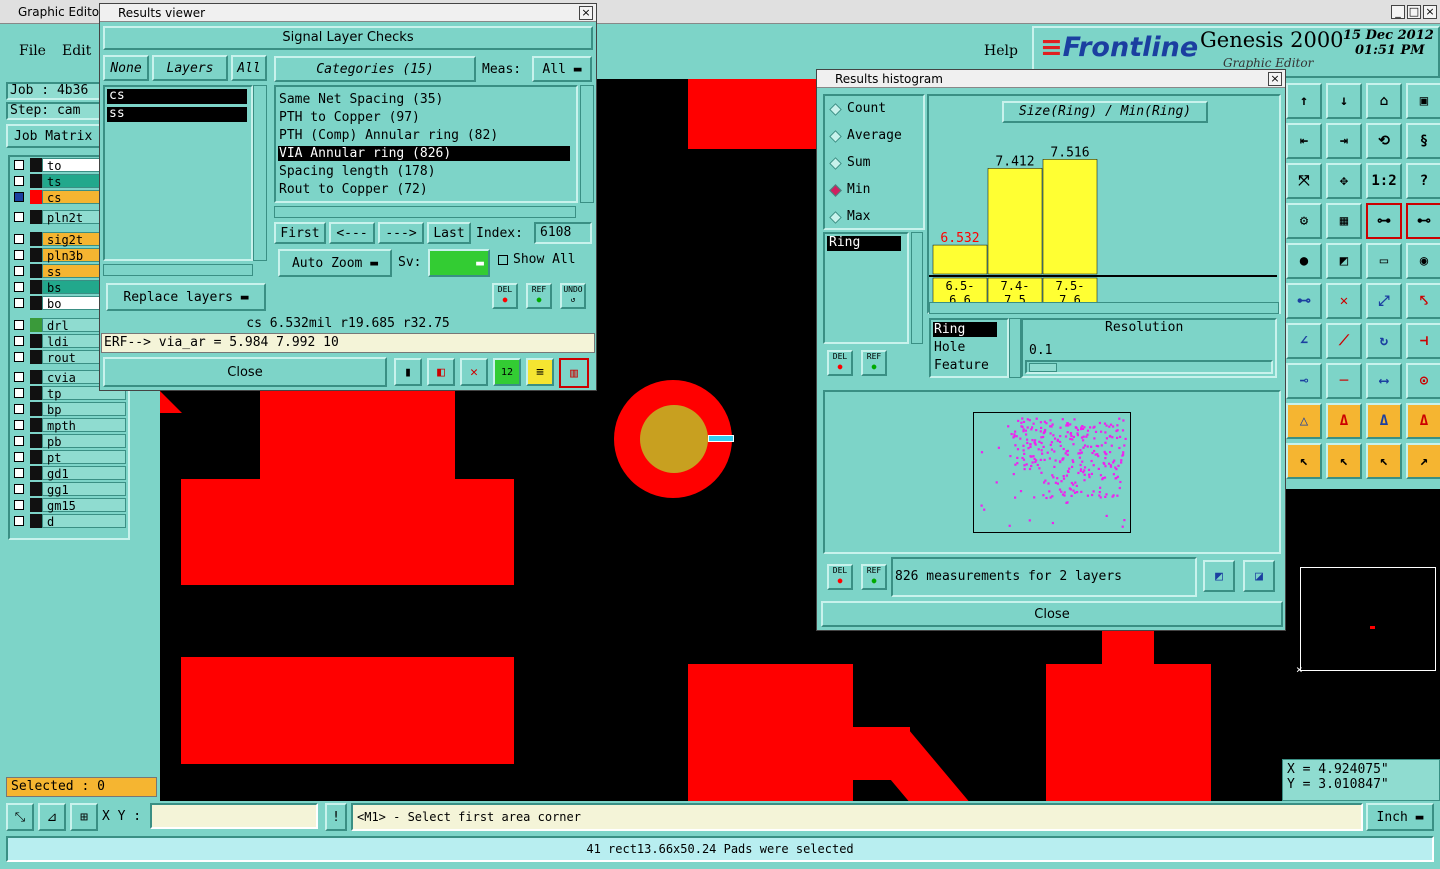 The height and width of the screenshot is (869, 1440). What do you see at coordinates (52, 817) in the screenshot?
I see `measure-icon: ⊿` at bounding box center [52, 817].